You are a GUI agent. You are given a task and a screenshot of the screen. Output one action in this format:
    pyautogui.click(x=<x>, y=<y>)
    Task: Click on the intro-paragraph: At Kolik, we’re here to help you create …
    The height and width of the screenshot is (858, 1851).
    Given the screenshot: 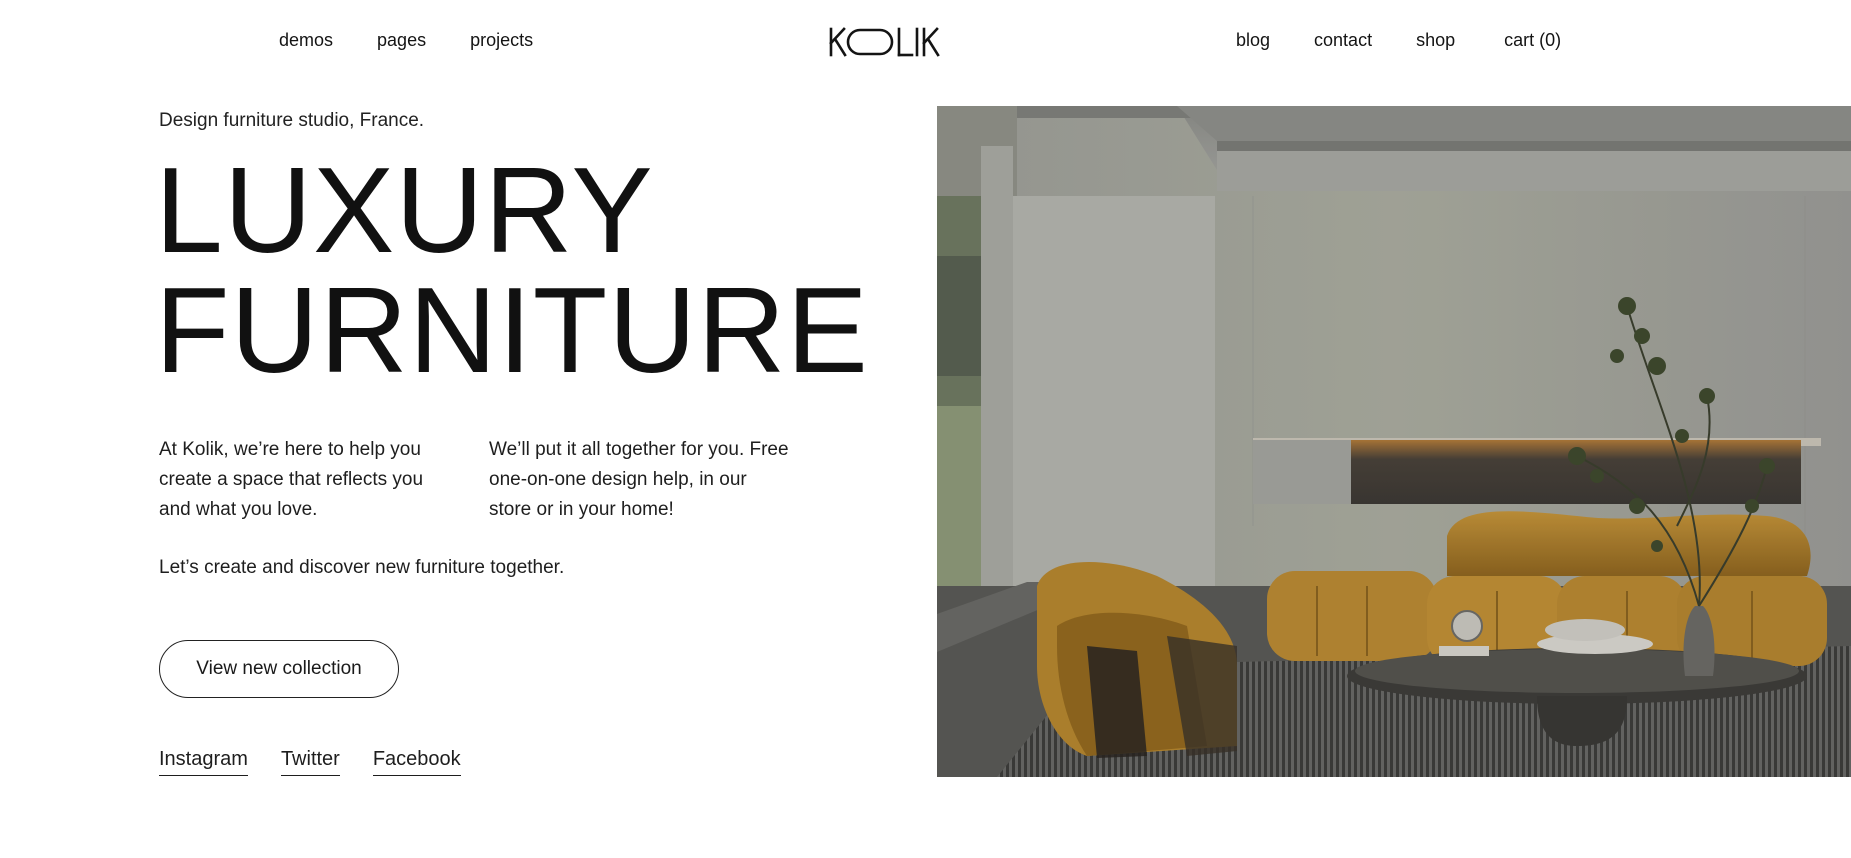 What is the action you would take?
    pyautogui.click(x=291, y=479)
    